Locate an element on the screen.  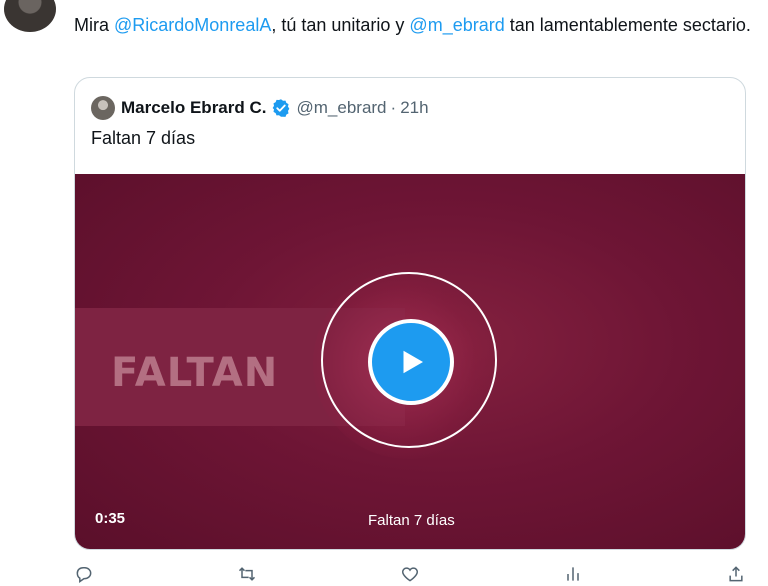
quoted-author-handle: @m_ebrard is located at coordinates (342, 108).